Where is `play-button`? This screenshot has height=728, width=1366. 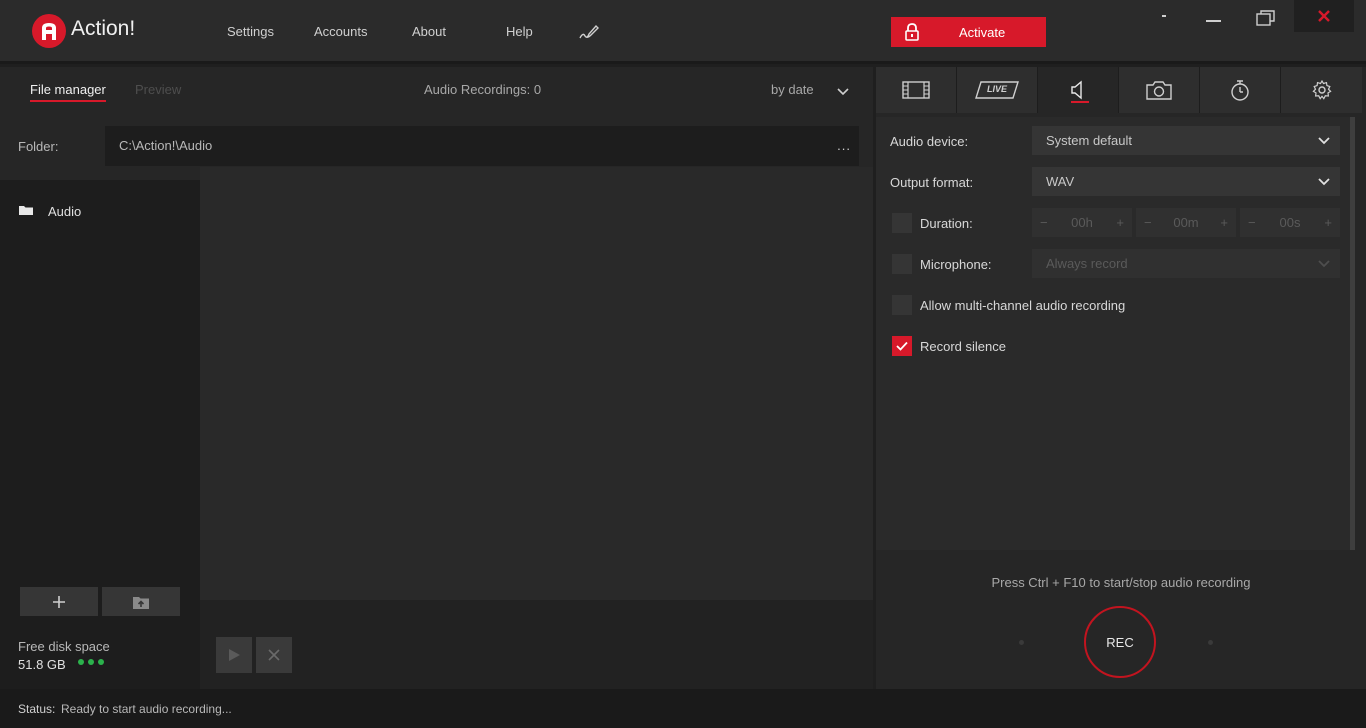 play-button is located at coordinates (234, 655).